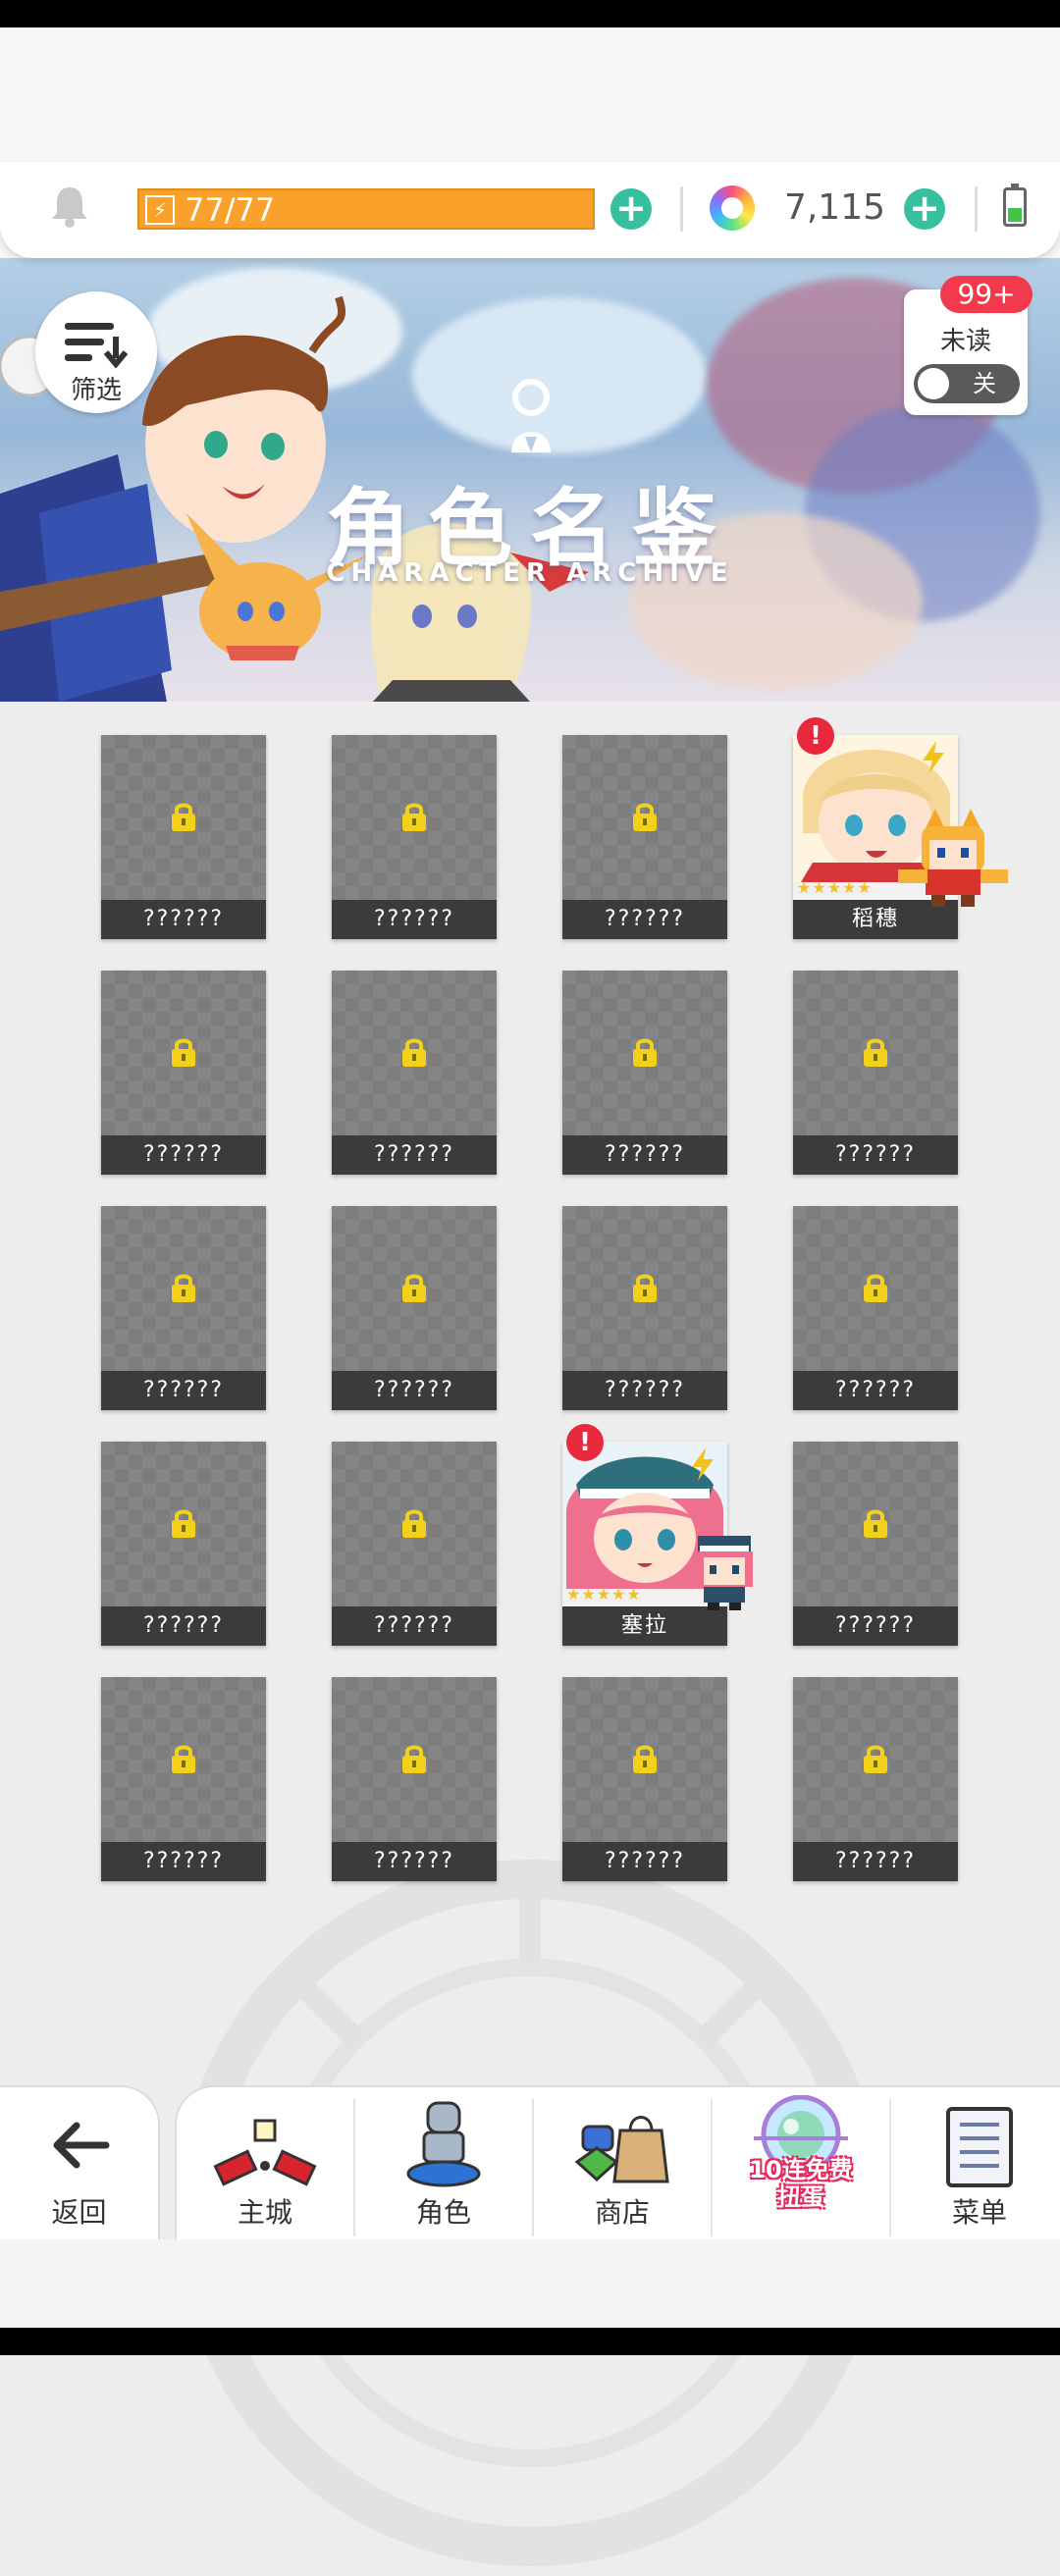 The image size is (1060, 2576). Describe the element at coordinates (631, 209) in the screenshot. I see `add-energy-button: +` at that location.